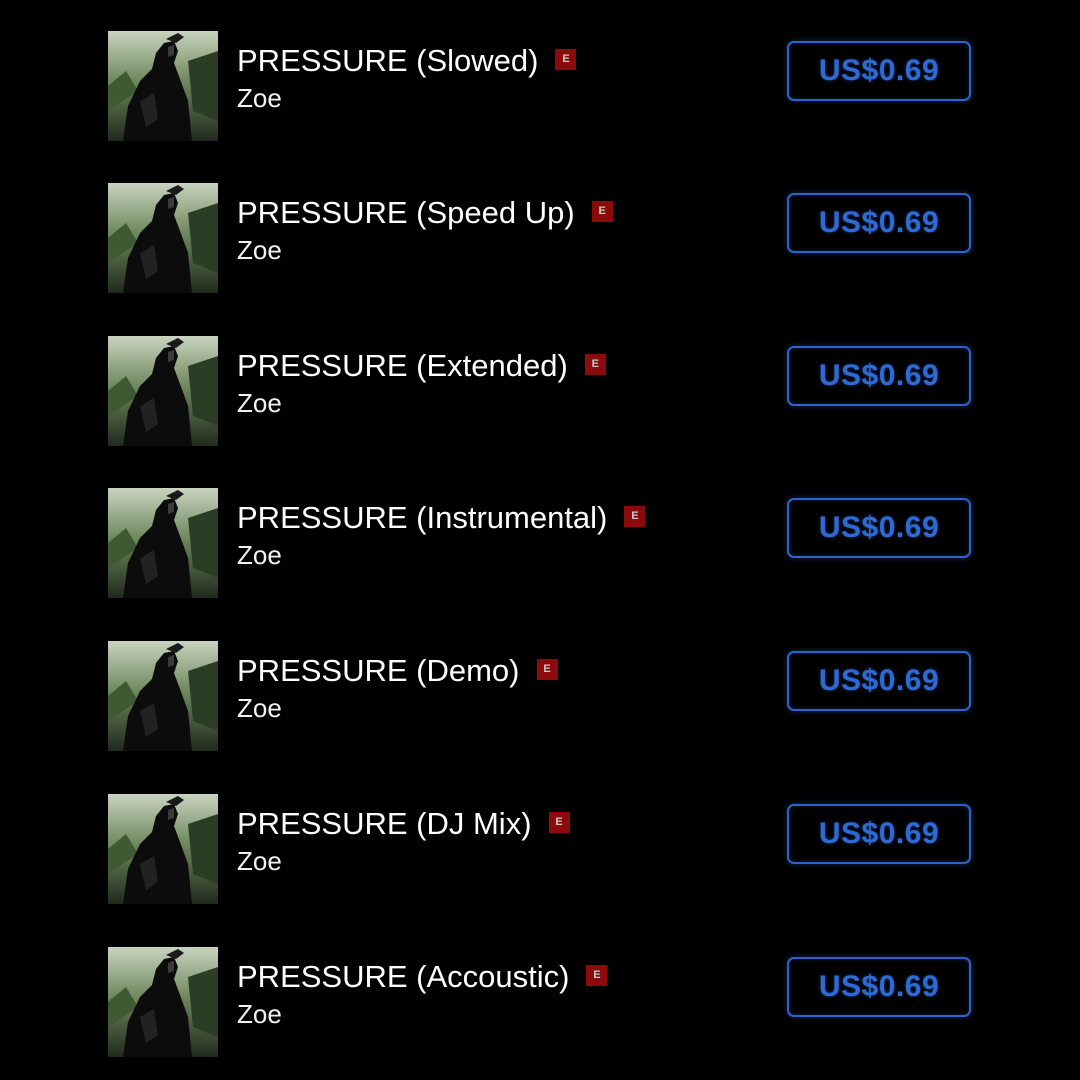  I want to click on title-line: PRESSURE (Extended) E, so click(421, 366).